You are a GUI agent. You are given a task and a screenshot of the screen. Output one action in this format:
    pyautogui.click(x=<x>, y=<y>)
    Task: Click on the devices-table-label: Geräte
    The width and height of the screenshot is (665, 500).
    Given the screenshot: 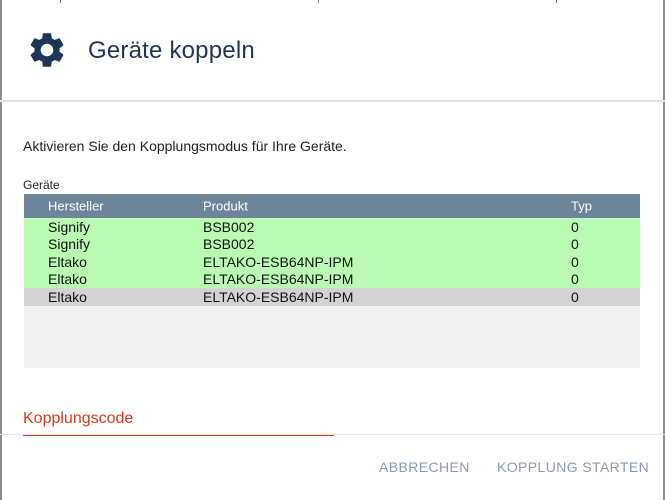 What is the action you would take?
    pyautogui.click(x=41, y=185)
    